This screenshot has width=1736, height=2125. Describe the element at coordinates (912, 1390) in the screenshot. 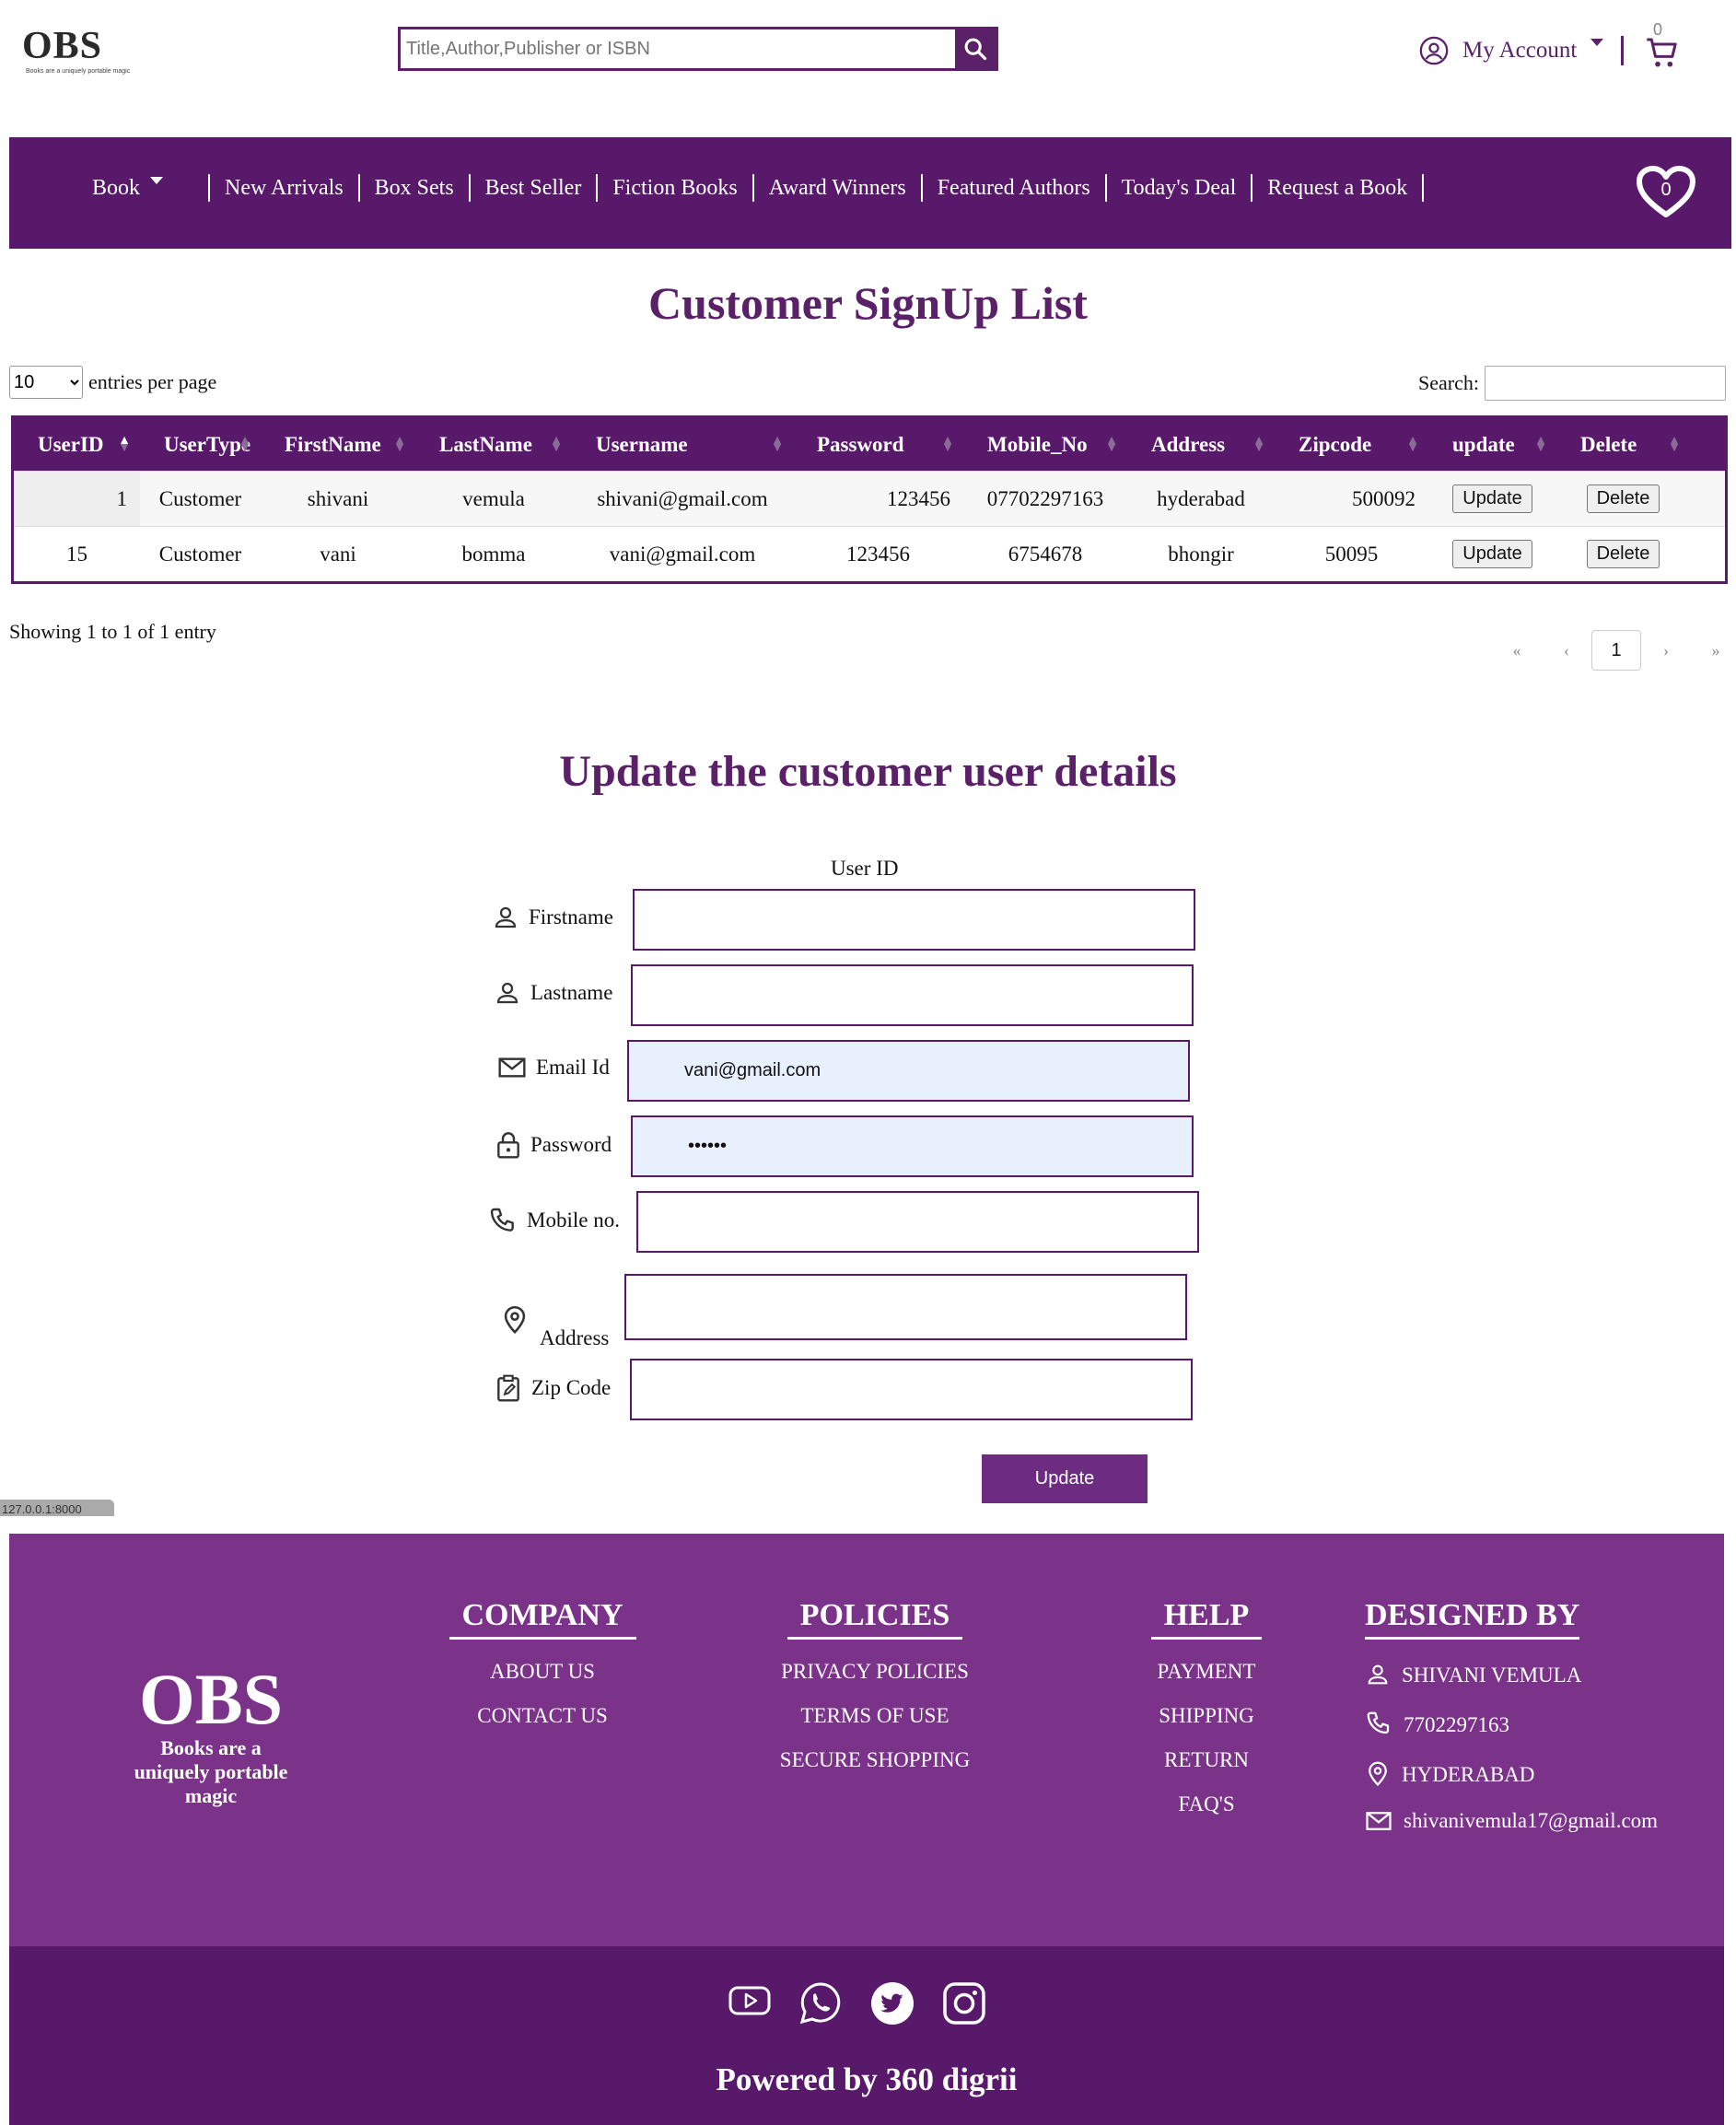

I see `zip-input` at that location.